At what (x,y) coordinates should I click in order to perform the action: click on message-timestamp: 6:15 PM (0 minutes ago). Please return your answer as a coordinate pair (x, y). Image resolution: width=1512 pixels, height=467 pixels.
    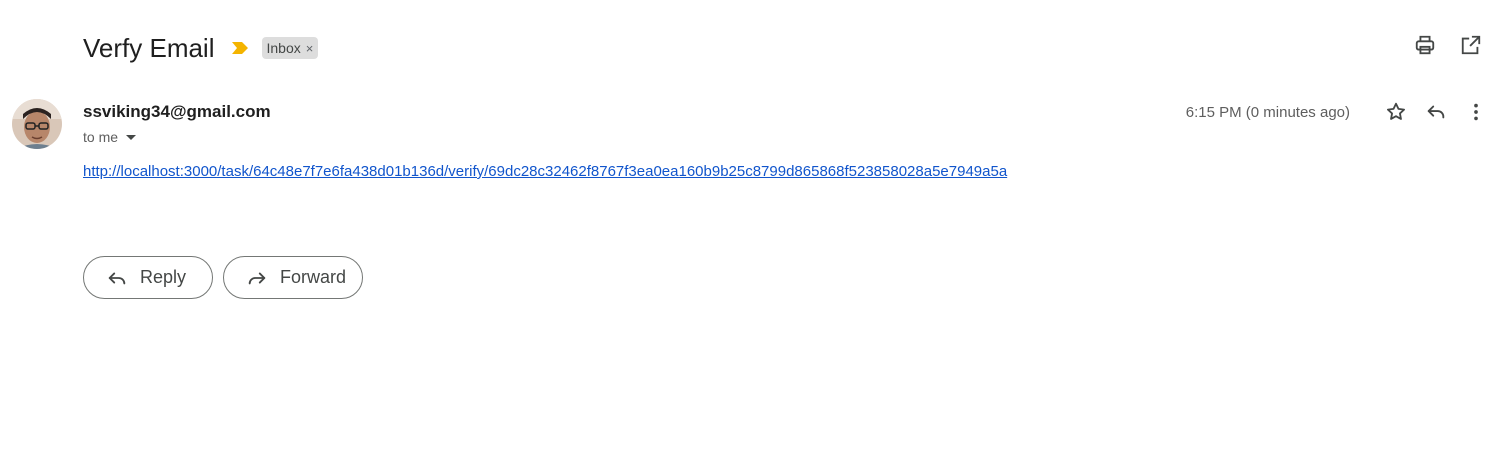
    Looking at the image, I should click on (1267, 112).